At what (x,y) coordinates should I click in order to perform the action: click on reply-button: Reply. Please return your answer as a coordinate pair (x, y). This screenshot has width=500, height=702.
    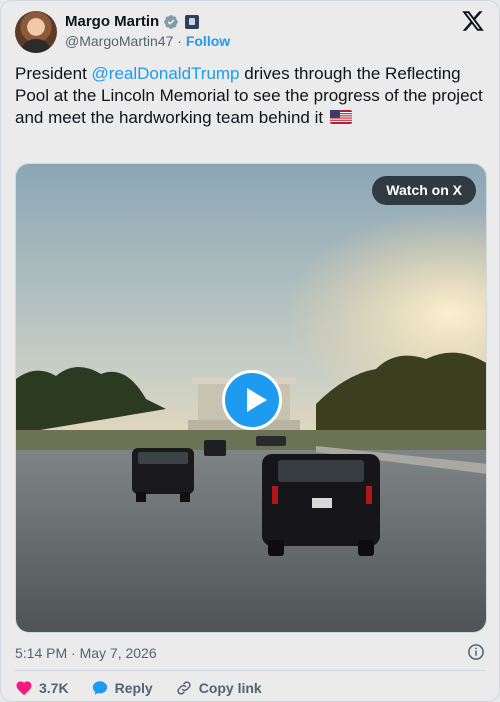
    Looking at the image, I should click on (122, 688).